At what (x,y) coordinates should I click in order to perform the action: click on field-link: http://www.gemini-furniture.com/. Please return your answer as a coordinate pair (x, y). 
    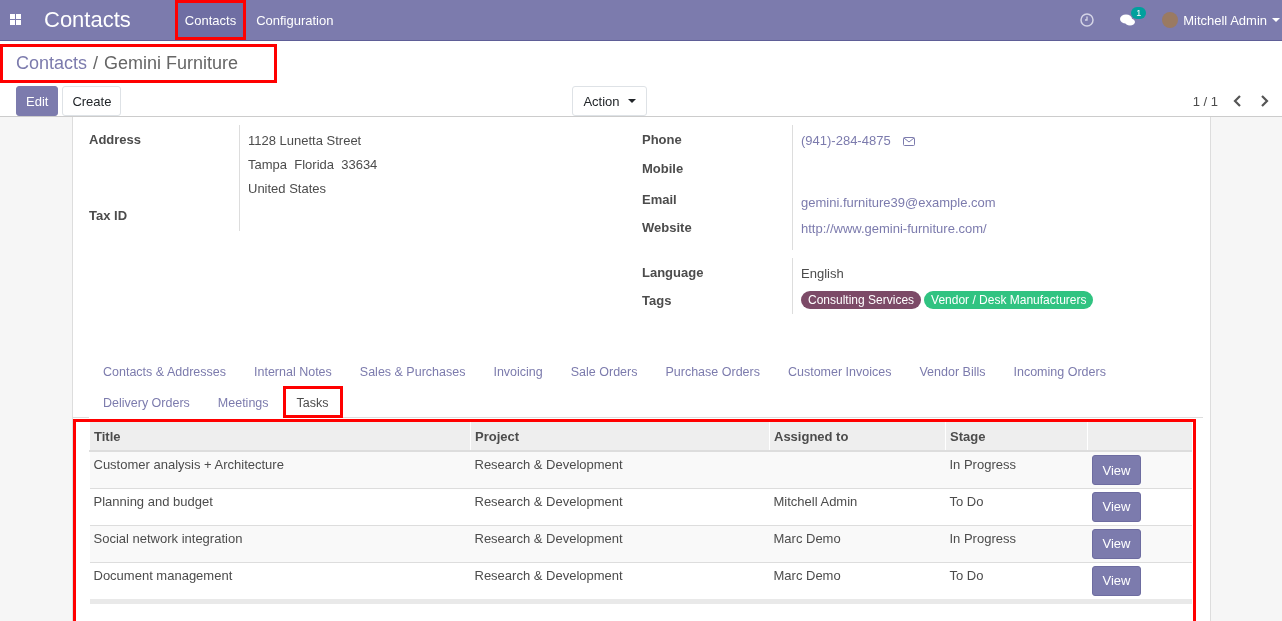
    Looking at the image, I should click on (996, 229).